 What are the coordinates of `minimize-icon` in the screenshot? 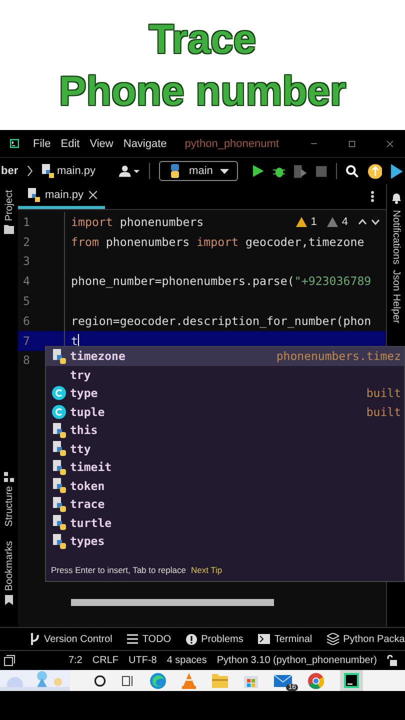 It's located at (313, 143).